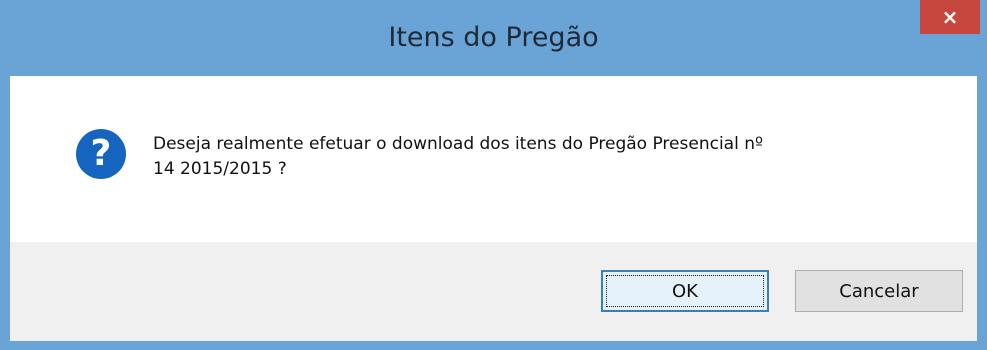 This screenshot has height=350, width=987. I want to click on focus-rectangle, so click(685, 291).